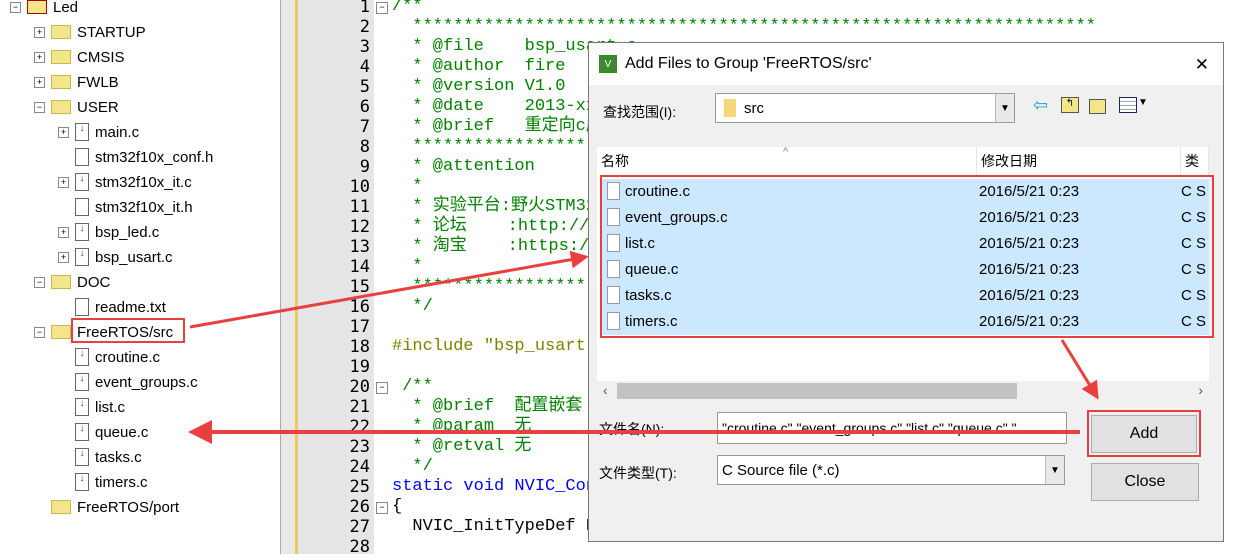 The height and width of the screenshot is (557, 1233). What do you see at coordinates (462, 446) in the screenshot?
I see `code-line: * @retval 无` at bounding box center [462, 446].